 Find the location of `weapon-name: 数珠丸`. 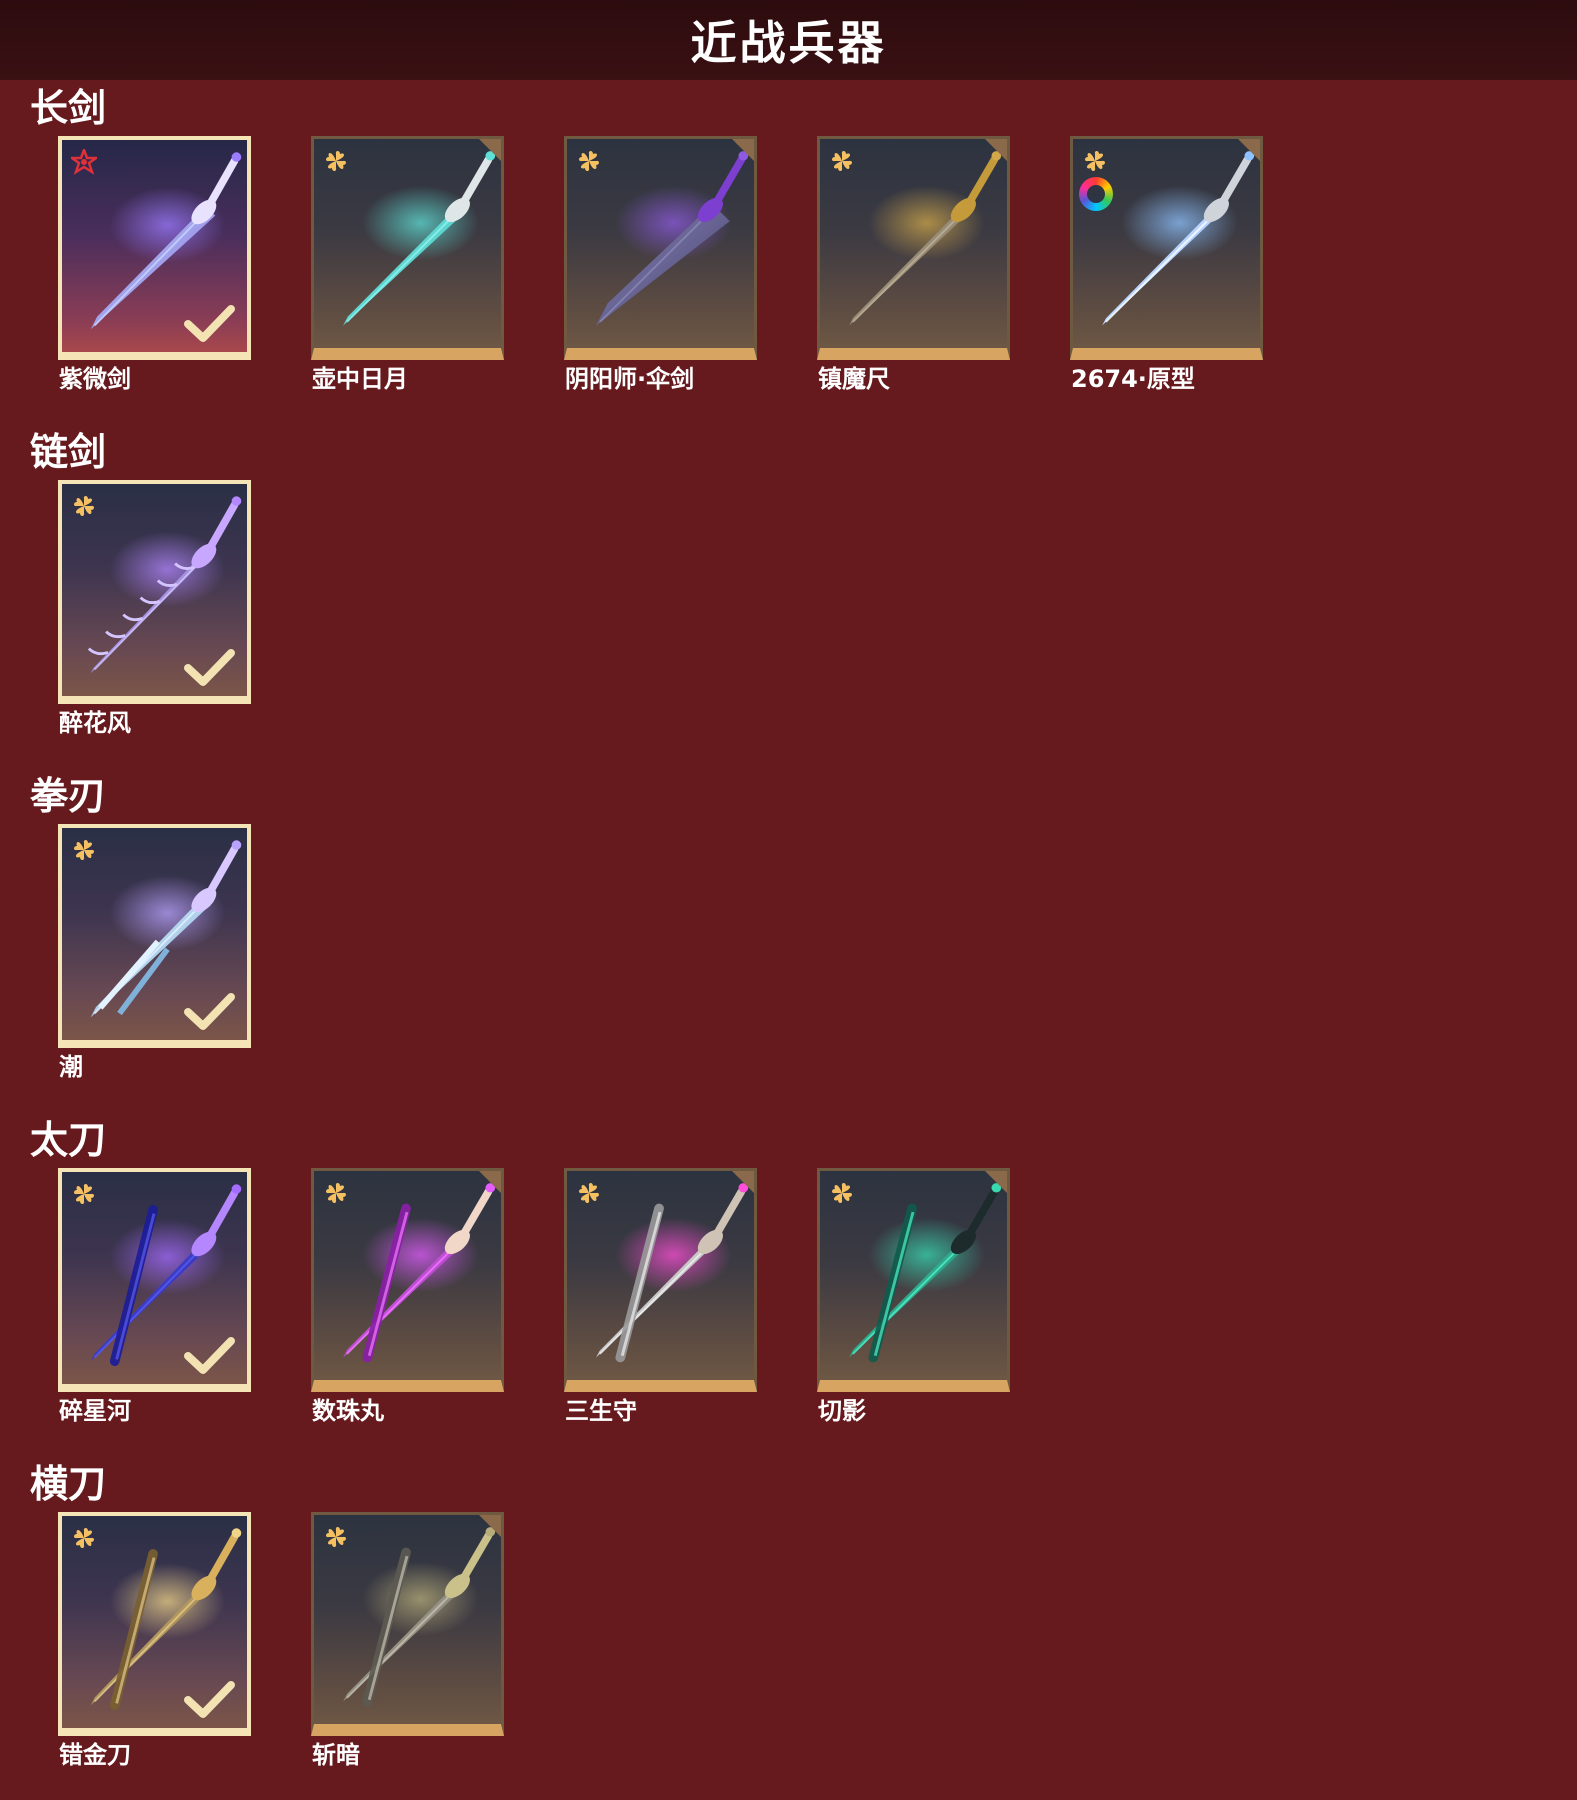

weapon-name: 数珠丸 is located at coordinates (348, 1411).